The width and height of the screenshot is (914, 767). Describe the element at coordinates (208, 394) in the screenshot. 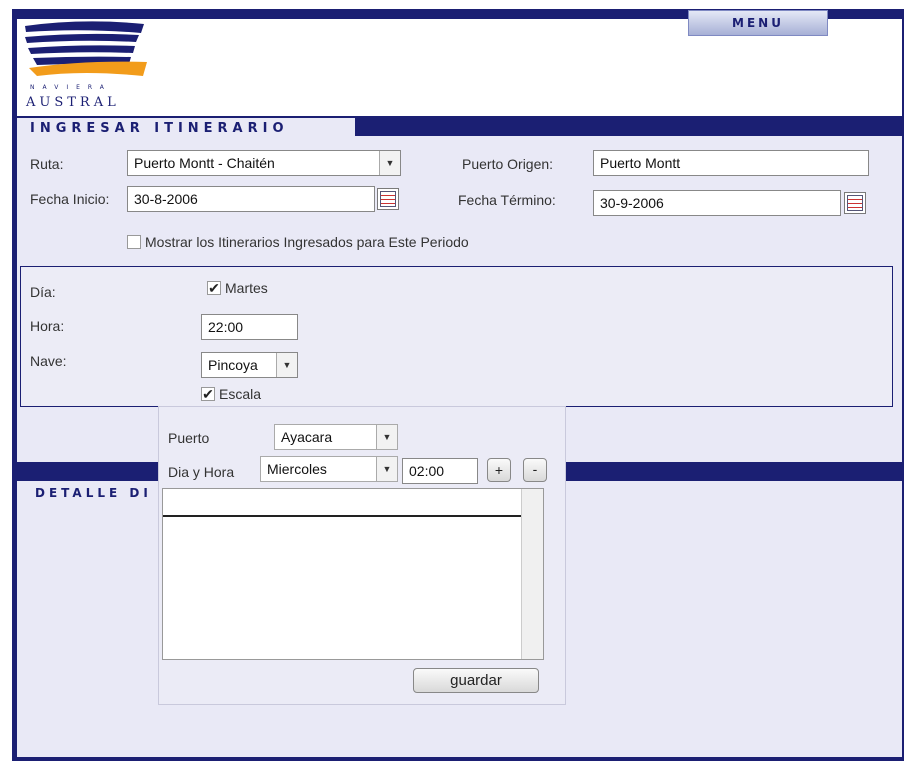

I see `escala-checkbox: ✔` at that location.